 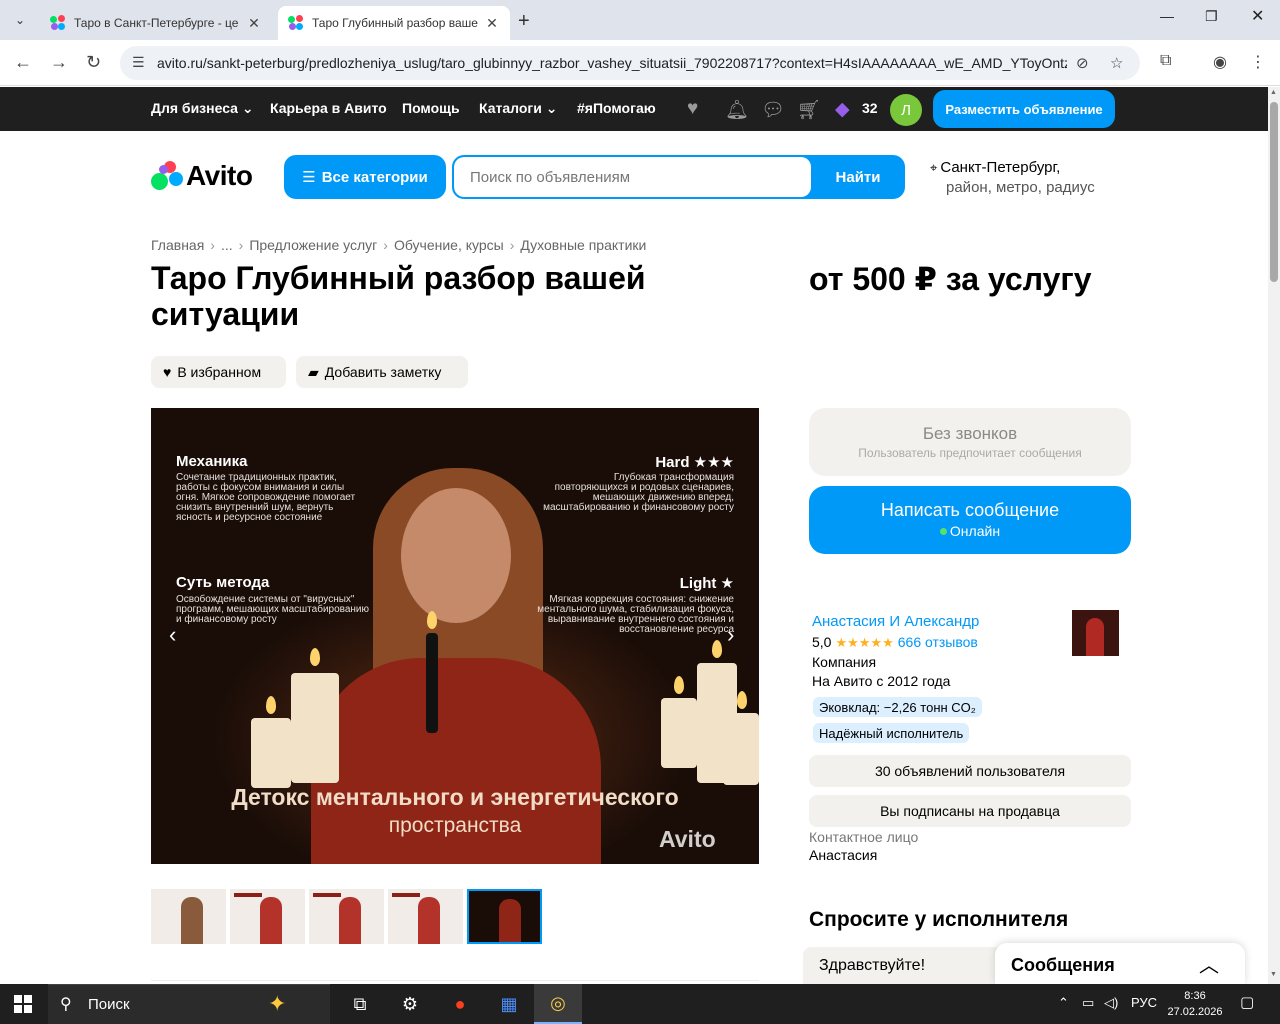 What do you see at coordinates (365, 177) in the screenshot?
I see `all-categories-button: ☰ Все категории` at bounding box center [365, 177].